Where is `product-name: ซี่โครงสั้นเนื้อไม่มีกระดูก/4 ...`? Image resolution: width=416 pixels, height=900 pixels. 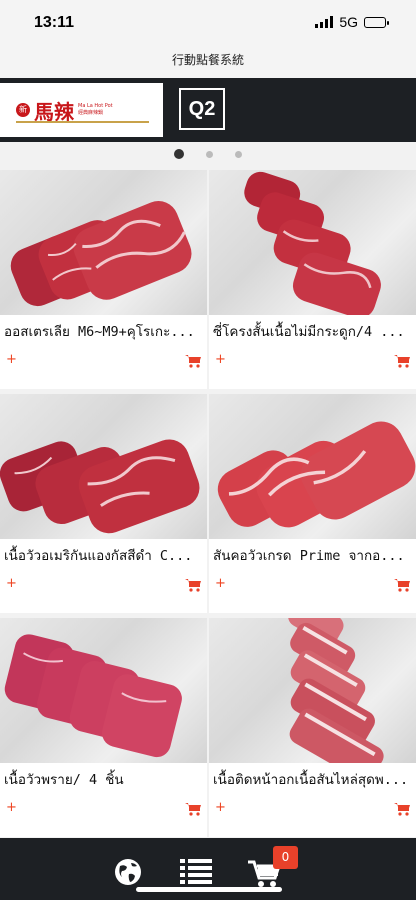 product-name: ซี่โครงสั้นเนื้อไม่มีกระดูก/4 ... is located at coordinates (312, 331).